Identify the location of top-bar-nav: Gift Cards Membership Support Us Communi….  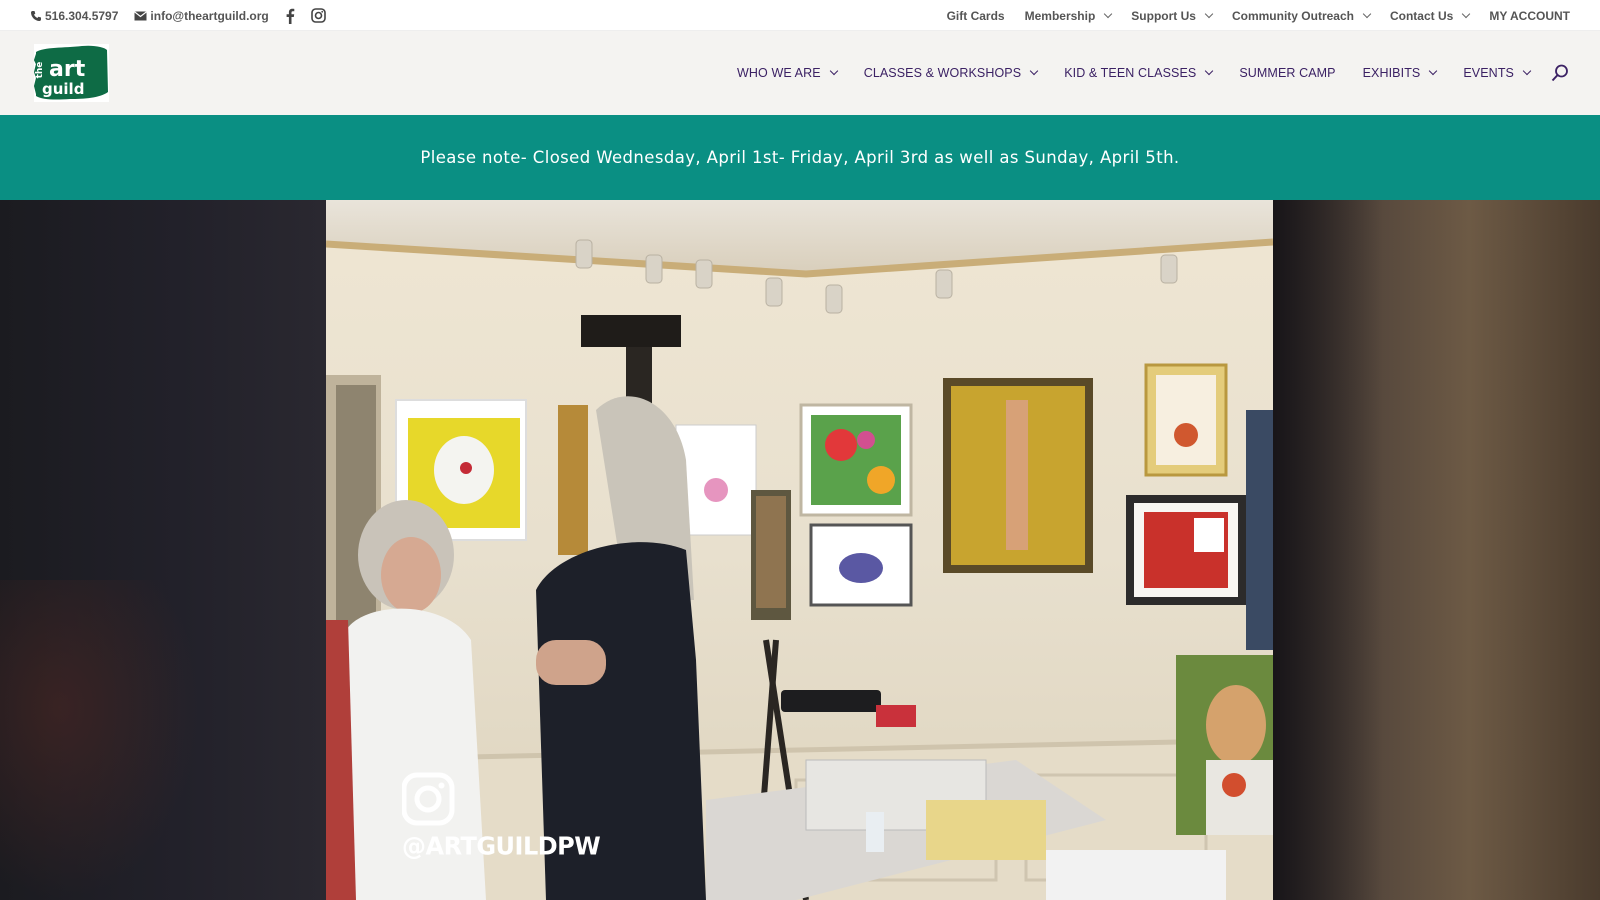
(1258, 15).